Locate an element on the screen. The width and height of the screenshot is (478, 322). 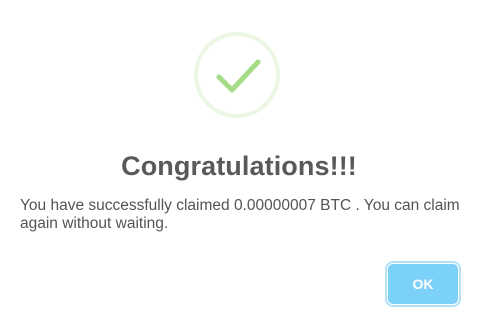
dialog-title: Congratulations!!! is located at coordinates (239, 166).